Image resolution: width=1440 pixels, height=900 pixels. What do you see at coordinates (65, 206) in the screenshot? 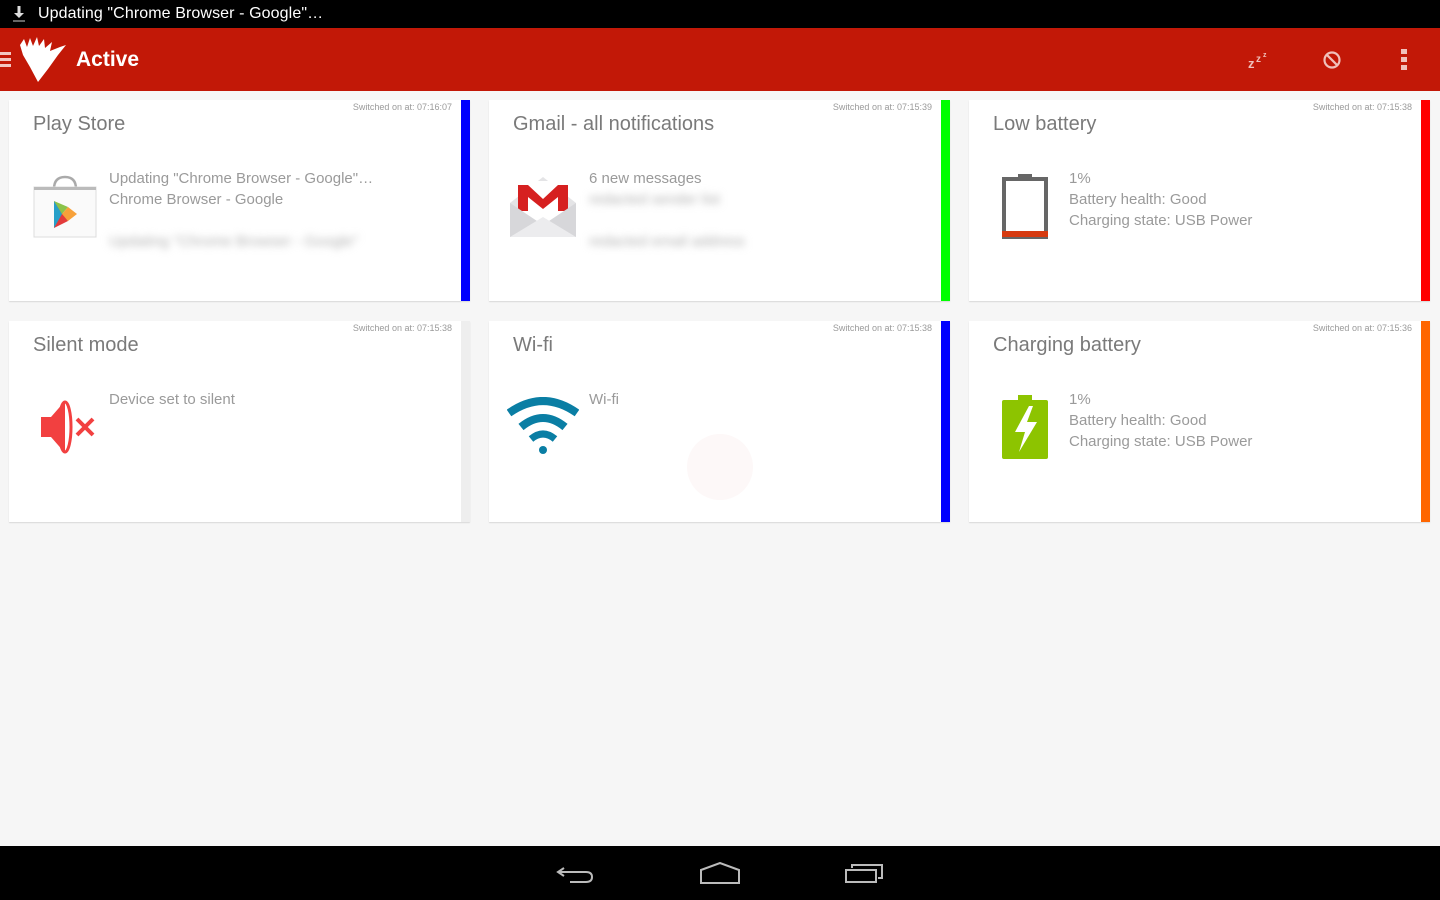
I see `play-store-icon` at bounding box center [65, 206].